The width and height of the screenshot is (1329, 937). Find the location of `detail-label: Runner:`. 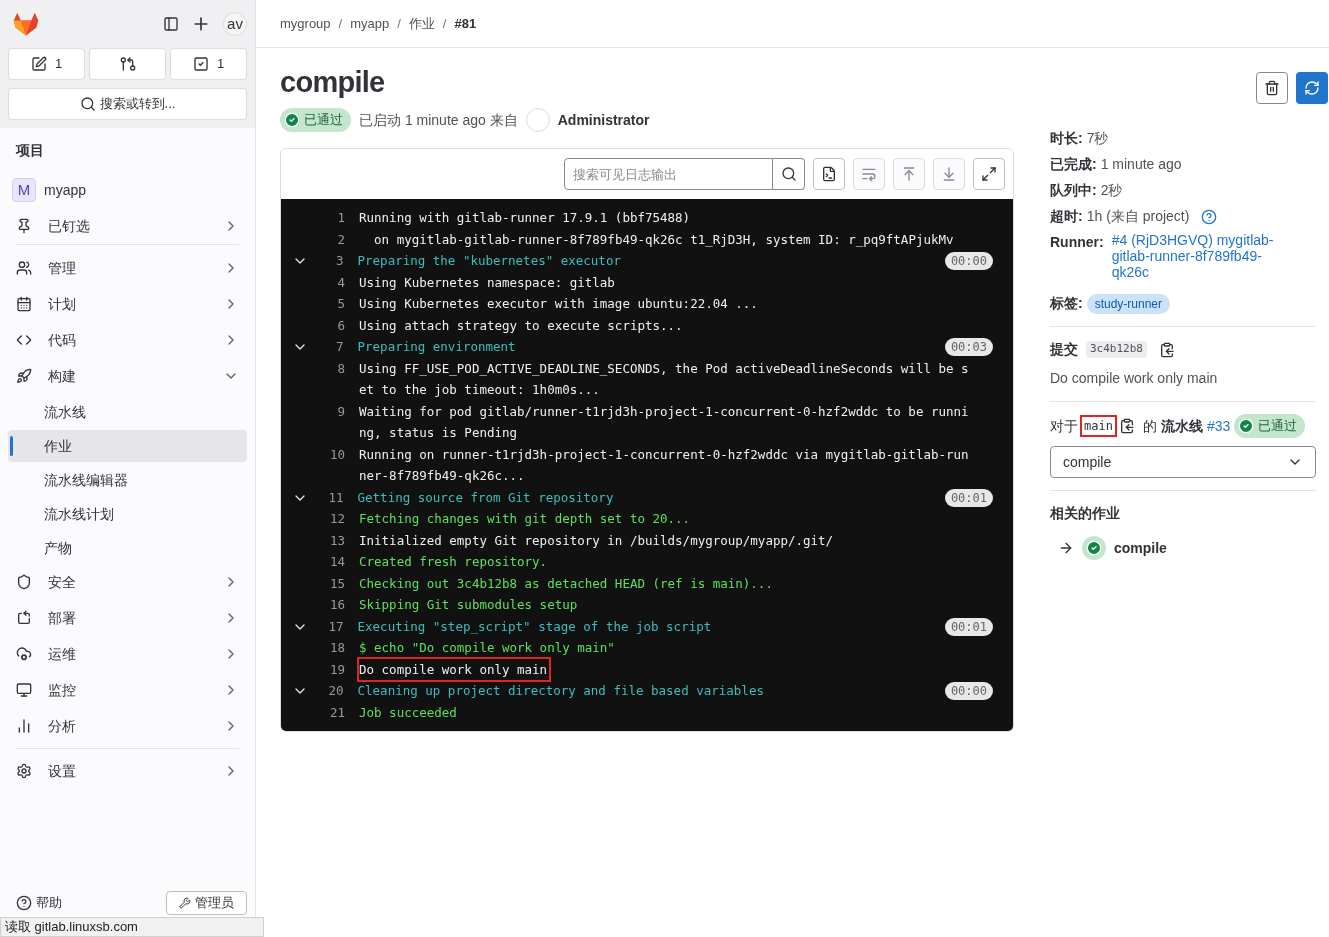

detail-label: Runner: is located at coordinates (1077, 242).